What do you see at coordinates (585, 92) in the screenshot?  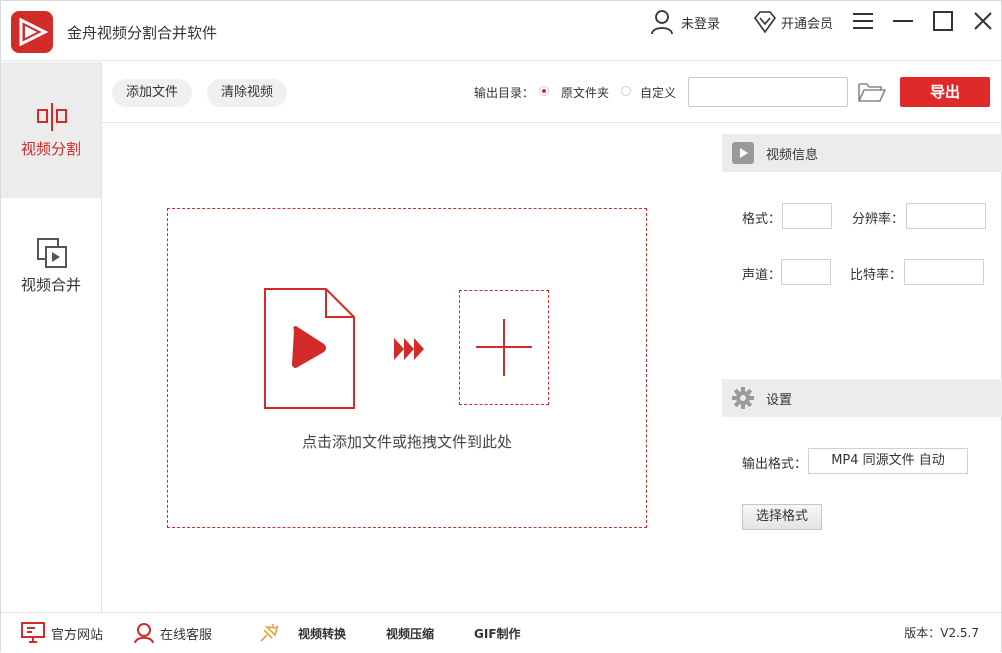 I see `radio-source-folder-label: 原文件夹` at bounding box center [585, 92].